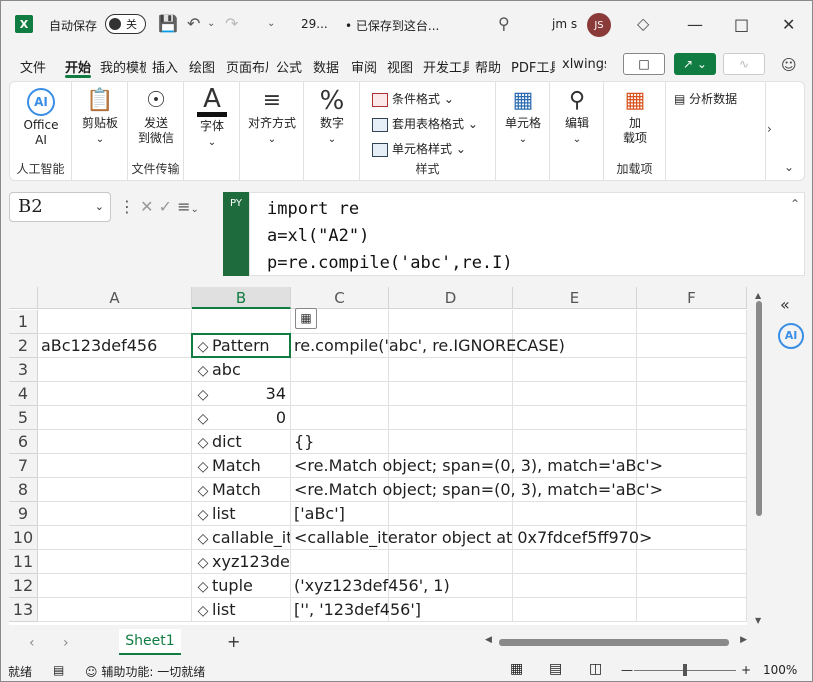  What do you see at coordinates (451, 298) in the screenshot?
I see `column-header-d: D` at bounding box center [451, 298].